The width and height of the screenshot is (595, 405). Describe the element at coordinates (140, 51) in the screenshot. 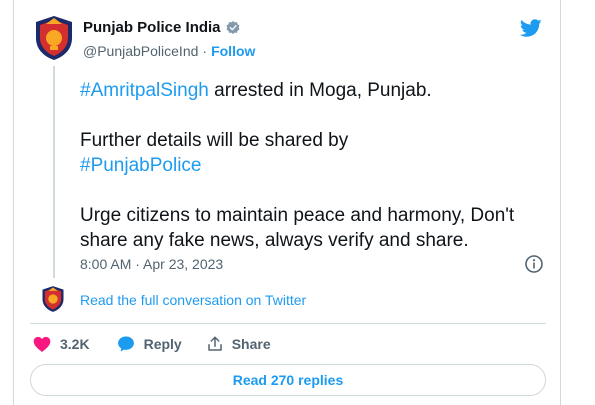

I see `author-handle: @PunjabPoliceInd` at that location.